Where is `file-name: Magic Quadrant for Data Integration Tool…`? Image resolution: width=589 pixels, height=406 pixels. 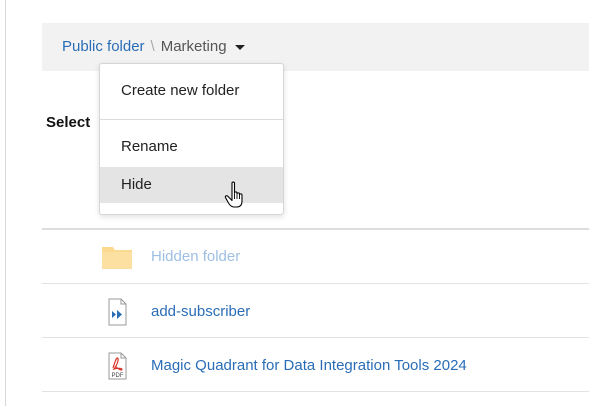 file-name: Magic Quadrant for Data Integration Tool… is located at coordinates (309, 365).